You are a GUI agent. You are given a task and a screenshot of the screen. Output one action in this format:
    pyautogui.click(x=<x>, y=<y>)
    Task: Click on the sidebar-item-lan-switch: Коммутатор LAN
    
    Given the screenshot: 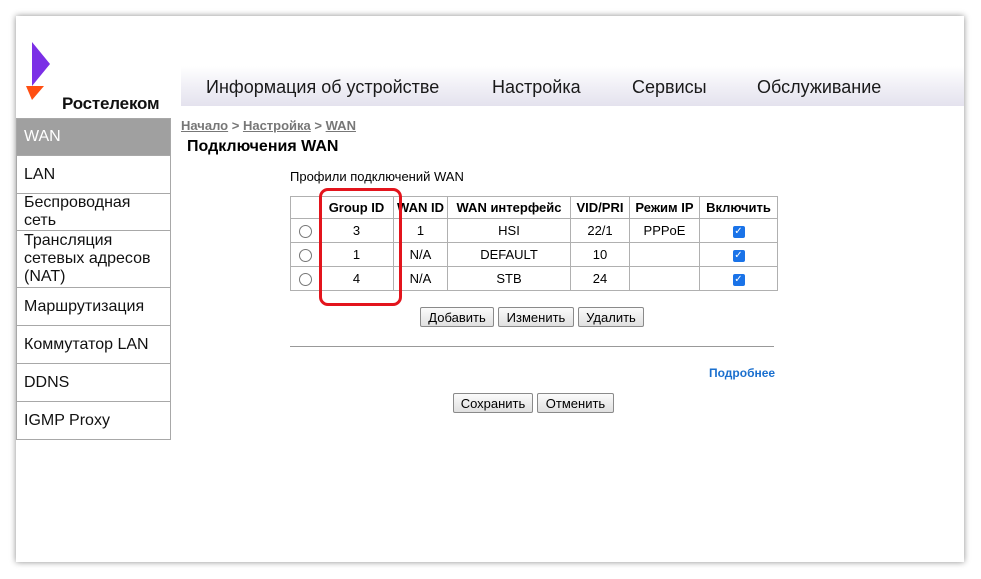 What is the action you would take?
    pyautogui.click(x=93, y=345)
    